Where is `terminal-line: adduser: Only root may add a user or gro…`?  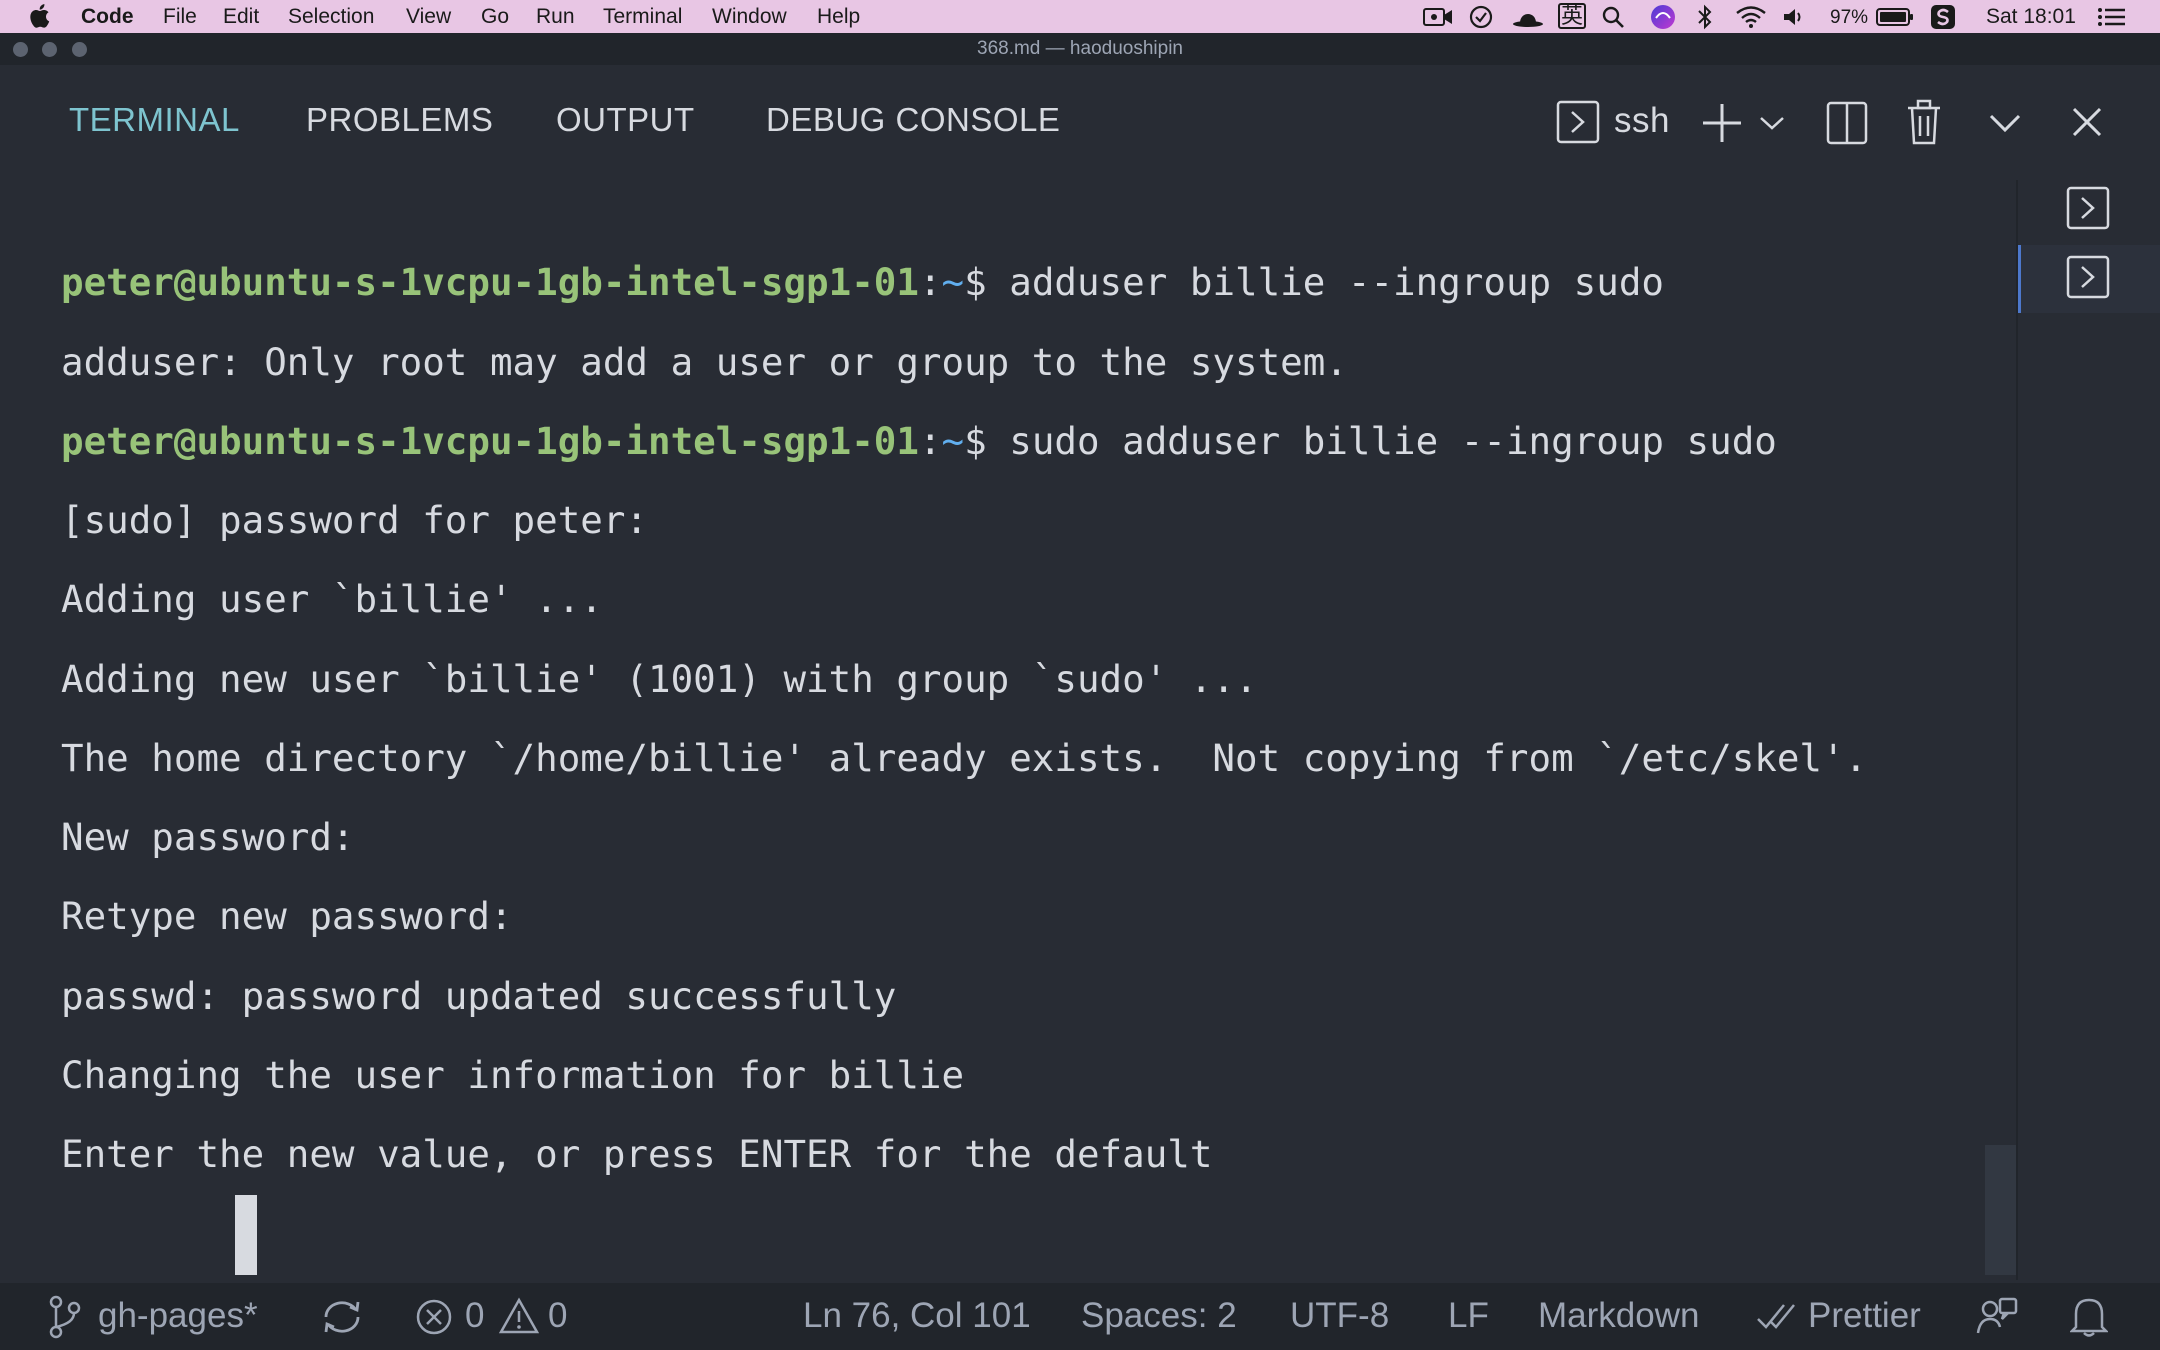
terminal-line: adduser: Only root may add a user or gro… is located at coordinates (704, 362).